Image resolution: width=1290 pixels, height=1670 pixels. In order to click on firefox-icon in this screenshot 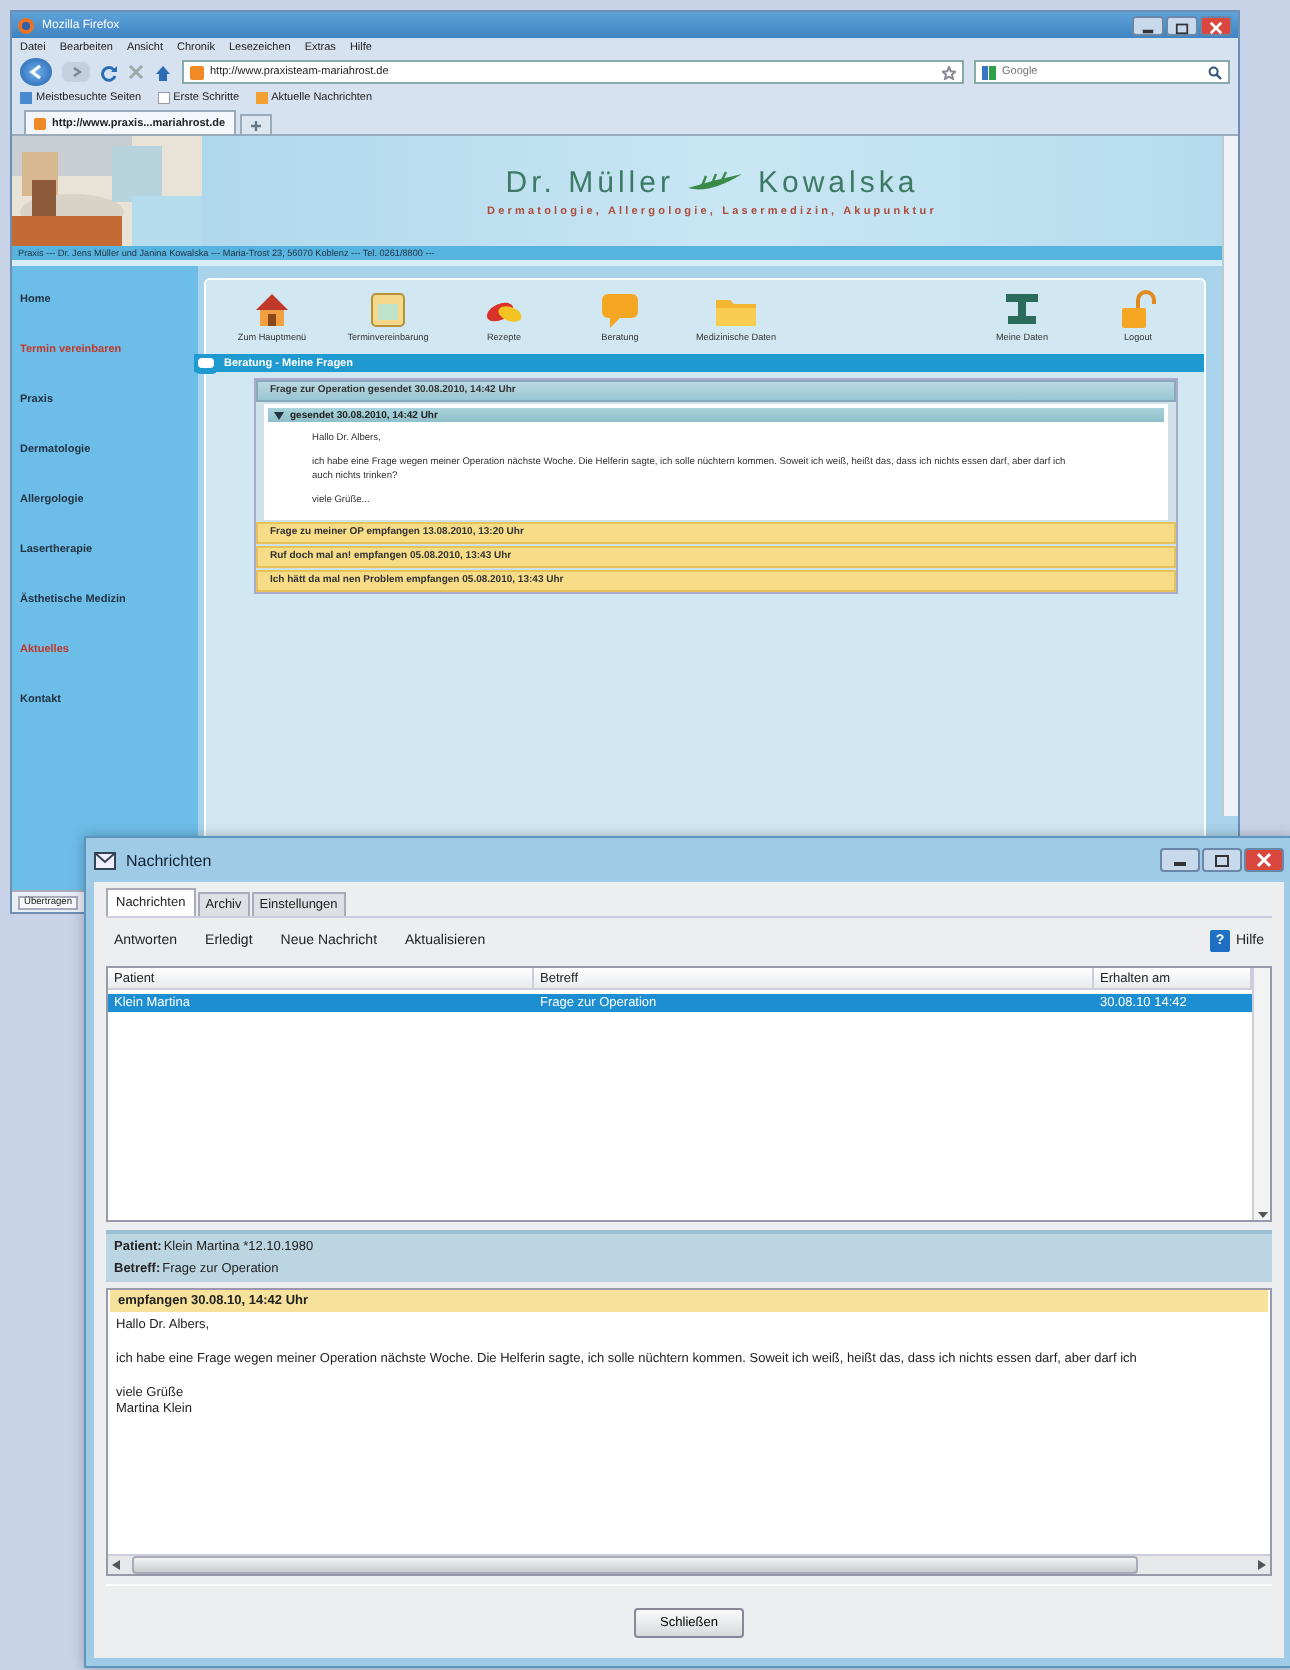, I will do `click(26, 25)`.